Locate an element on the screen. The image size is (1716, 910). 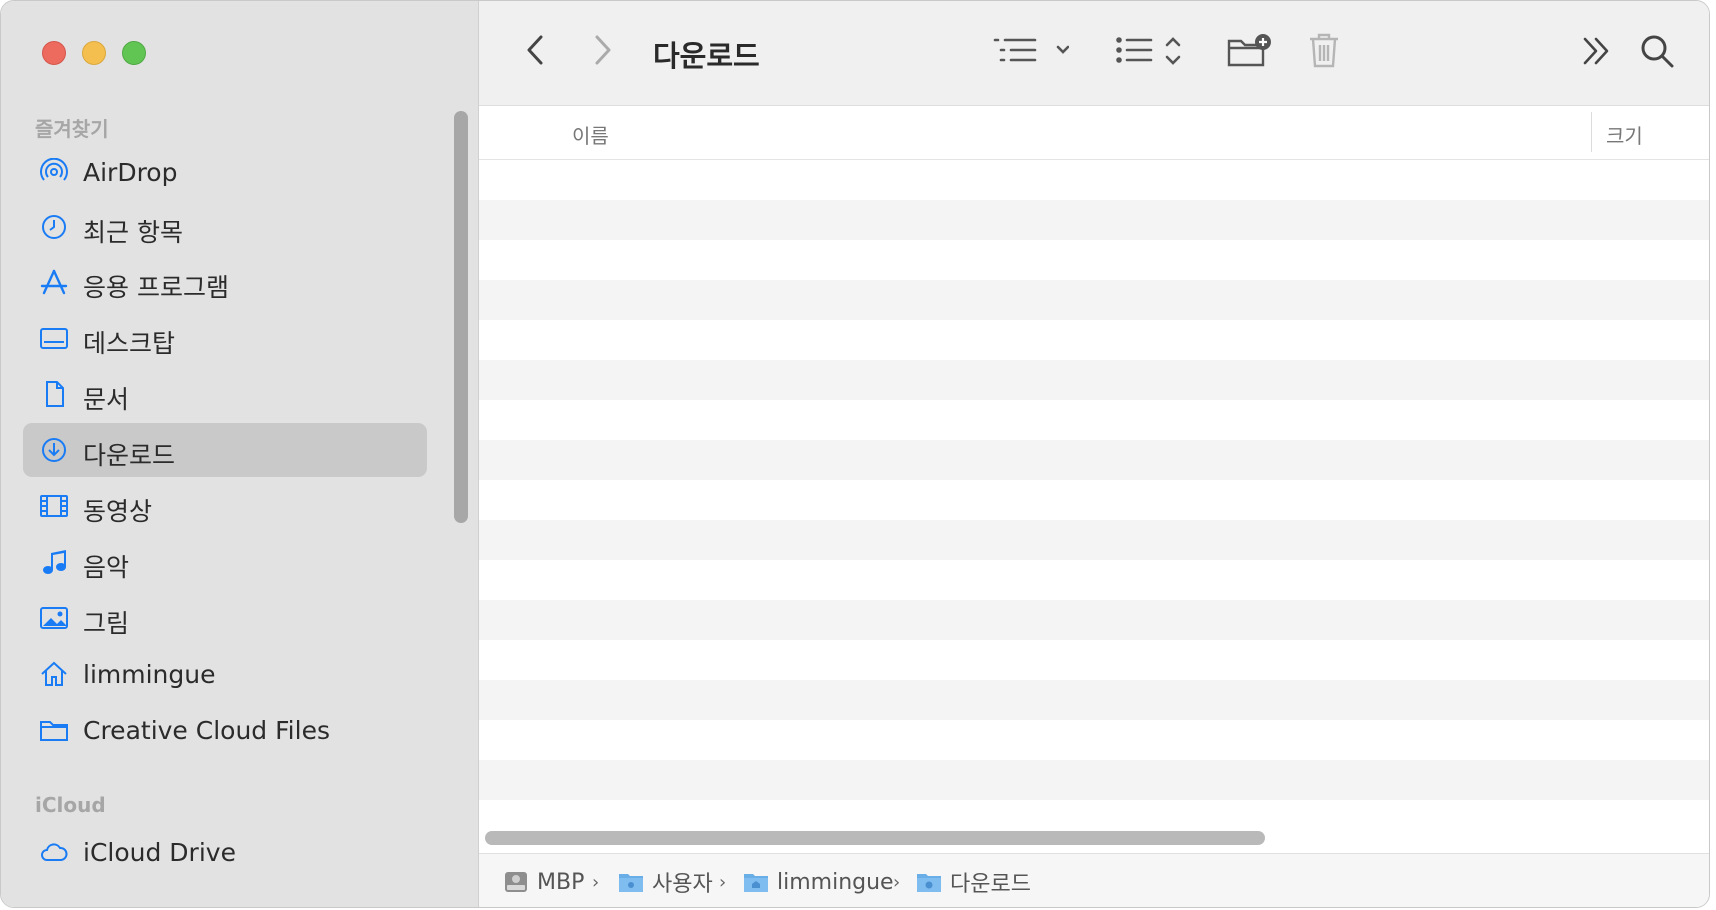
sidebar-item-label: 다운로드 is located at coordinates (129, 455).